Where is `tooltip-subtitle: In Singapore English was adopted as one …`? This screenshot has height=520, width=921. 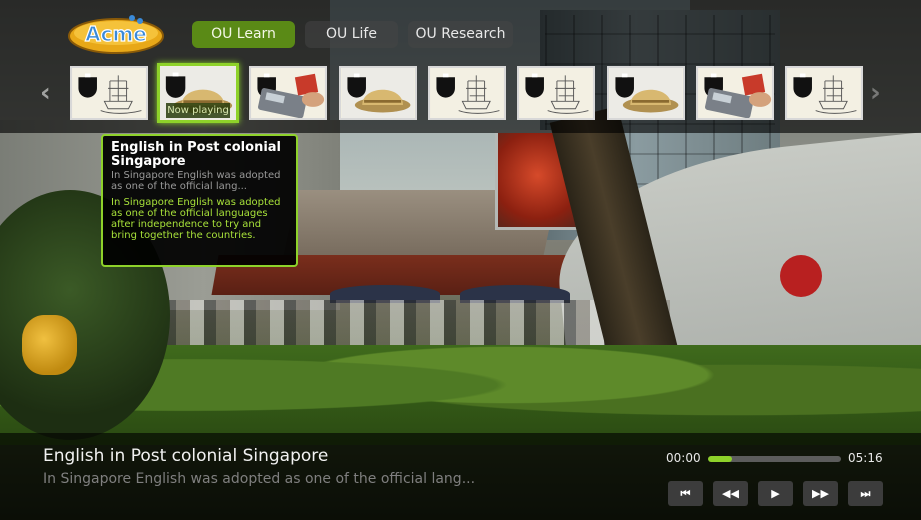
tooltip-subtitle: In Singapore English was adopted as one … is located at coordinates (196, 181).